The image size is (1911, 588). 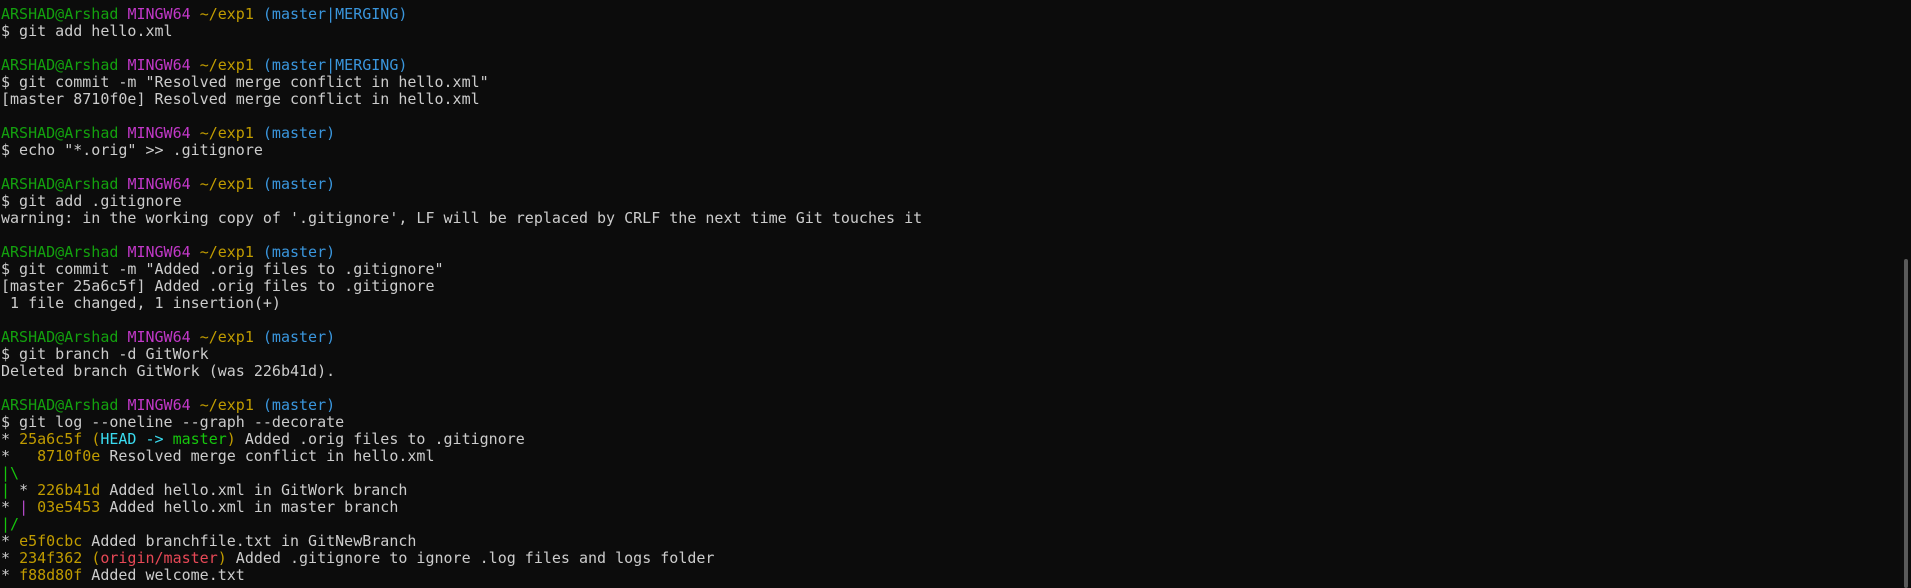 What do you see at coordinates (51, 575) in the screenshot?
I see `terminal-text-segment: f88d80f` at bounding box center [51, 575].